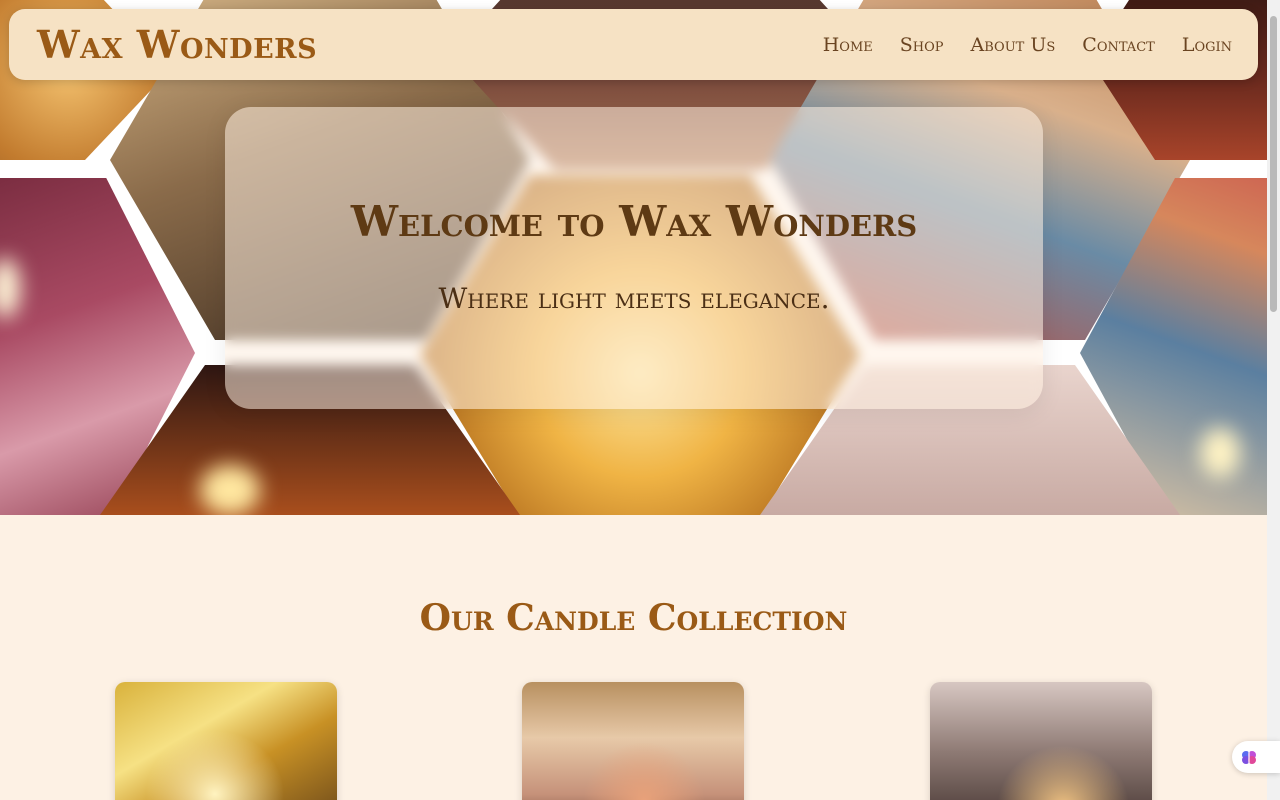 The height and width of the screenshot is (800, 1280). What do you see at coordinates (1273, 400) in the screenshot?
I see `page-scrollbar` at bounding box center [1273, 400].